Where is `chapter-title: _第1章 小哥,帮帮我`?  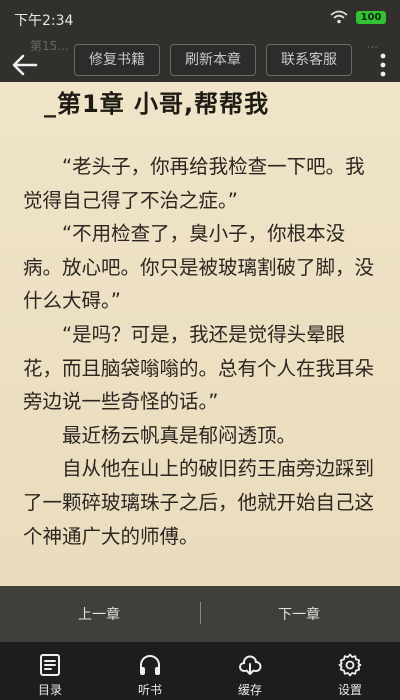 chapter-title: _第1章 小哥,帮帮我 is located at coordinates (157, 104).